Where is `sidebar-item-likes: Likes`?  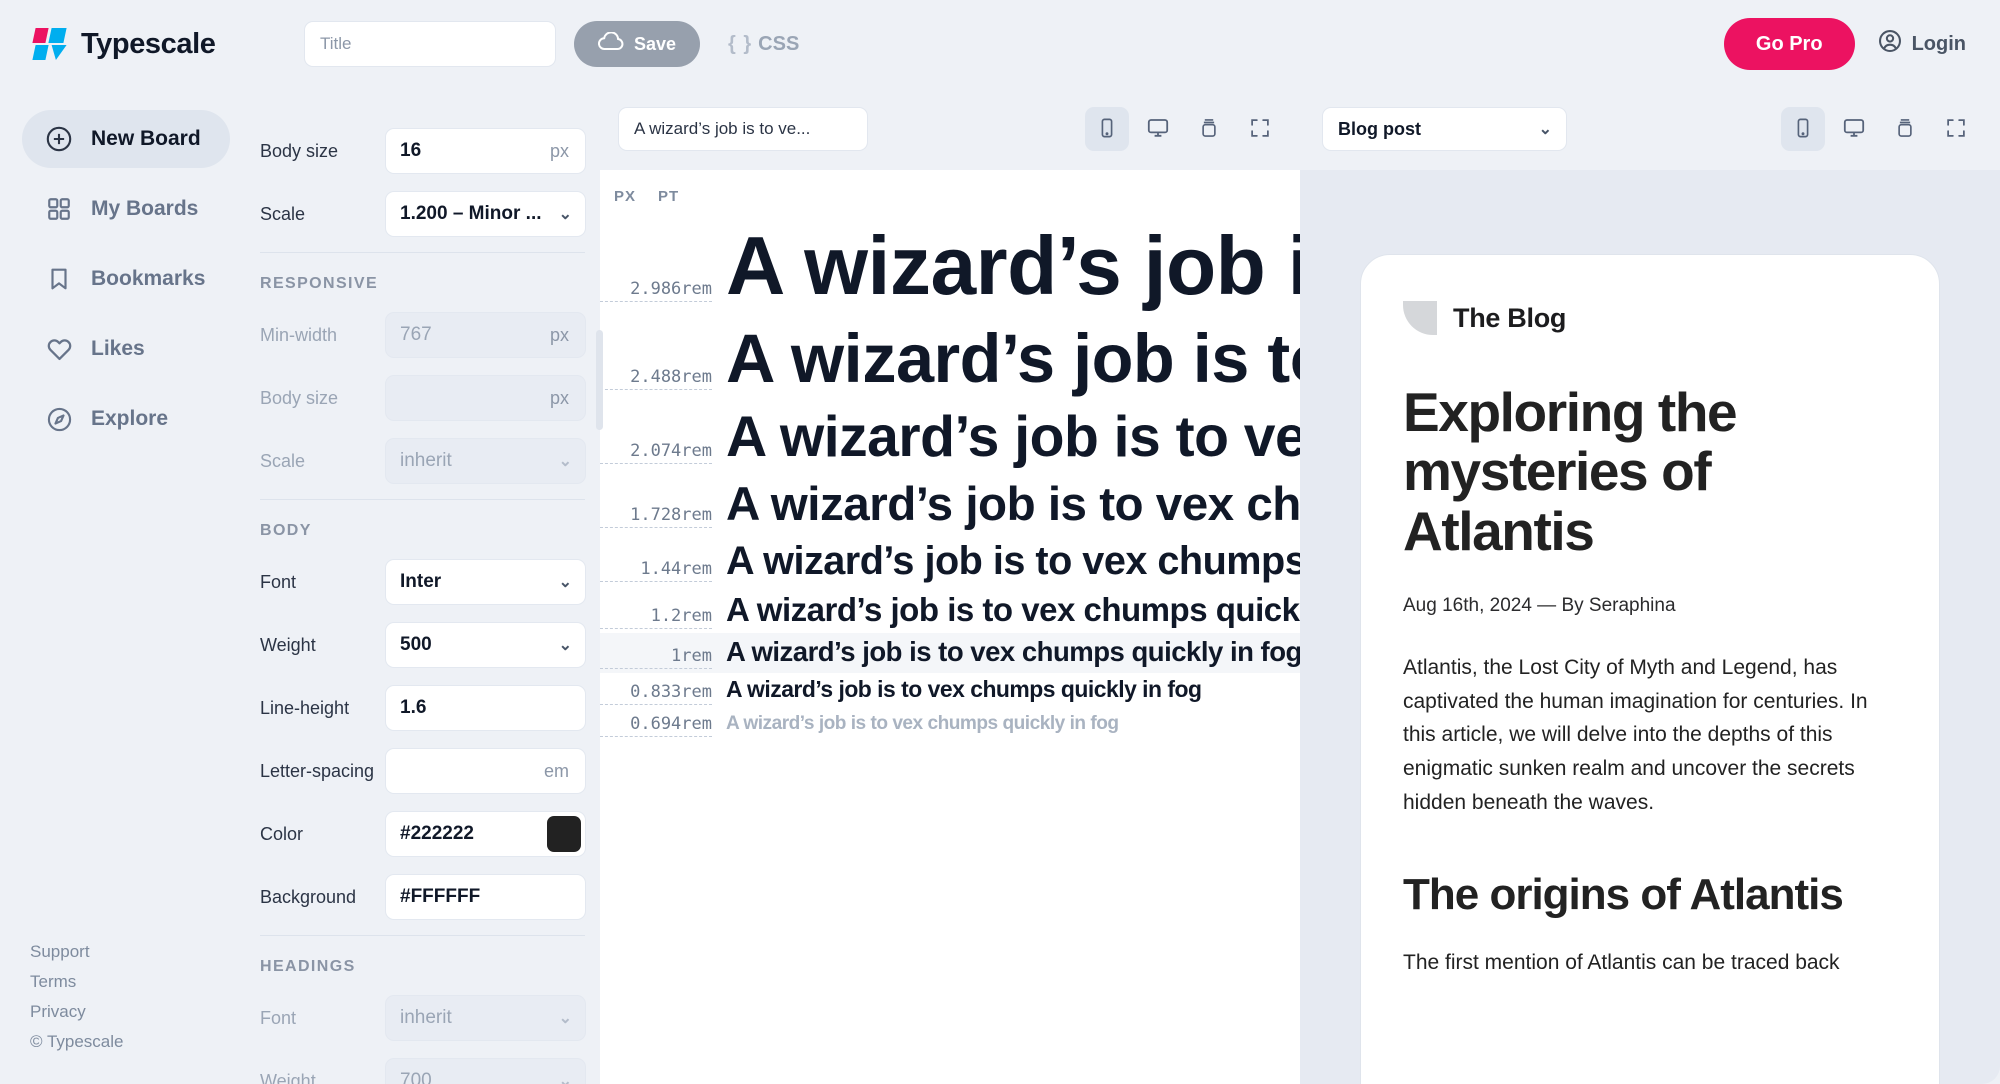 sidebar-item-likes: Likes is located at coordinates (126, 349).